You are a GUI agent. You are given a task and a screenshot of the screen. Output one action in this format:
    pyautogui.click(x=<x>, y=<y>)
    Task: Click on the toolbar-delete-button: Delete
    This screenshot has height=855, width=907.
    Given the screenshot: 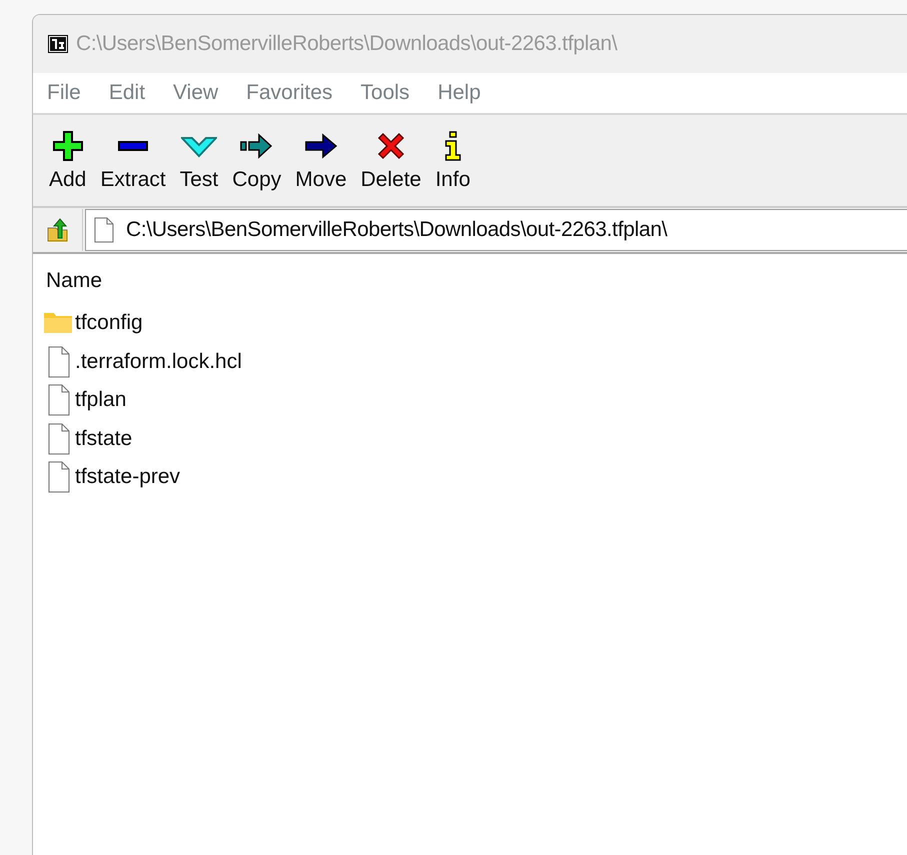 What is the action you would take?
    pyautogui.click(x=391, y=161)
    